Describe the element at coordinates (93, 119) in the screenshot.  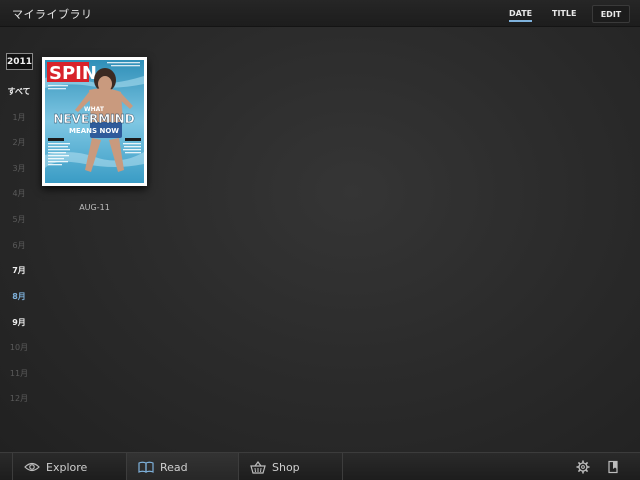
I see `cover-headline-main: NEVERMIND` at that location.